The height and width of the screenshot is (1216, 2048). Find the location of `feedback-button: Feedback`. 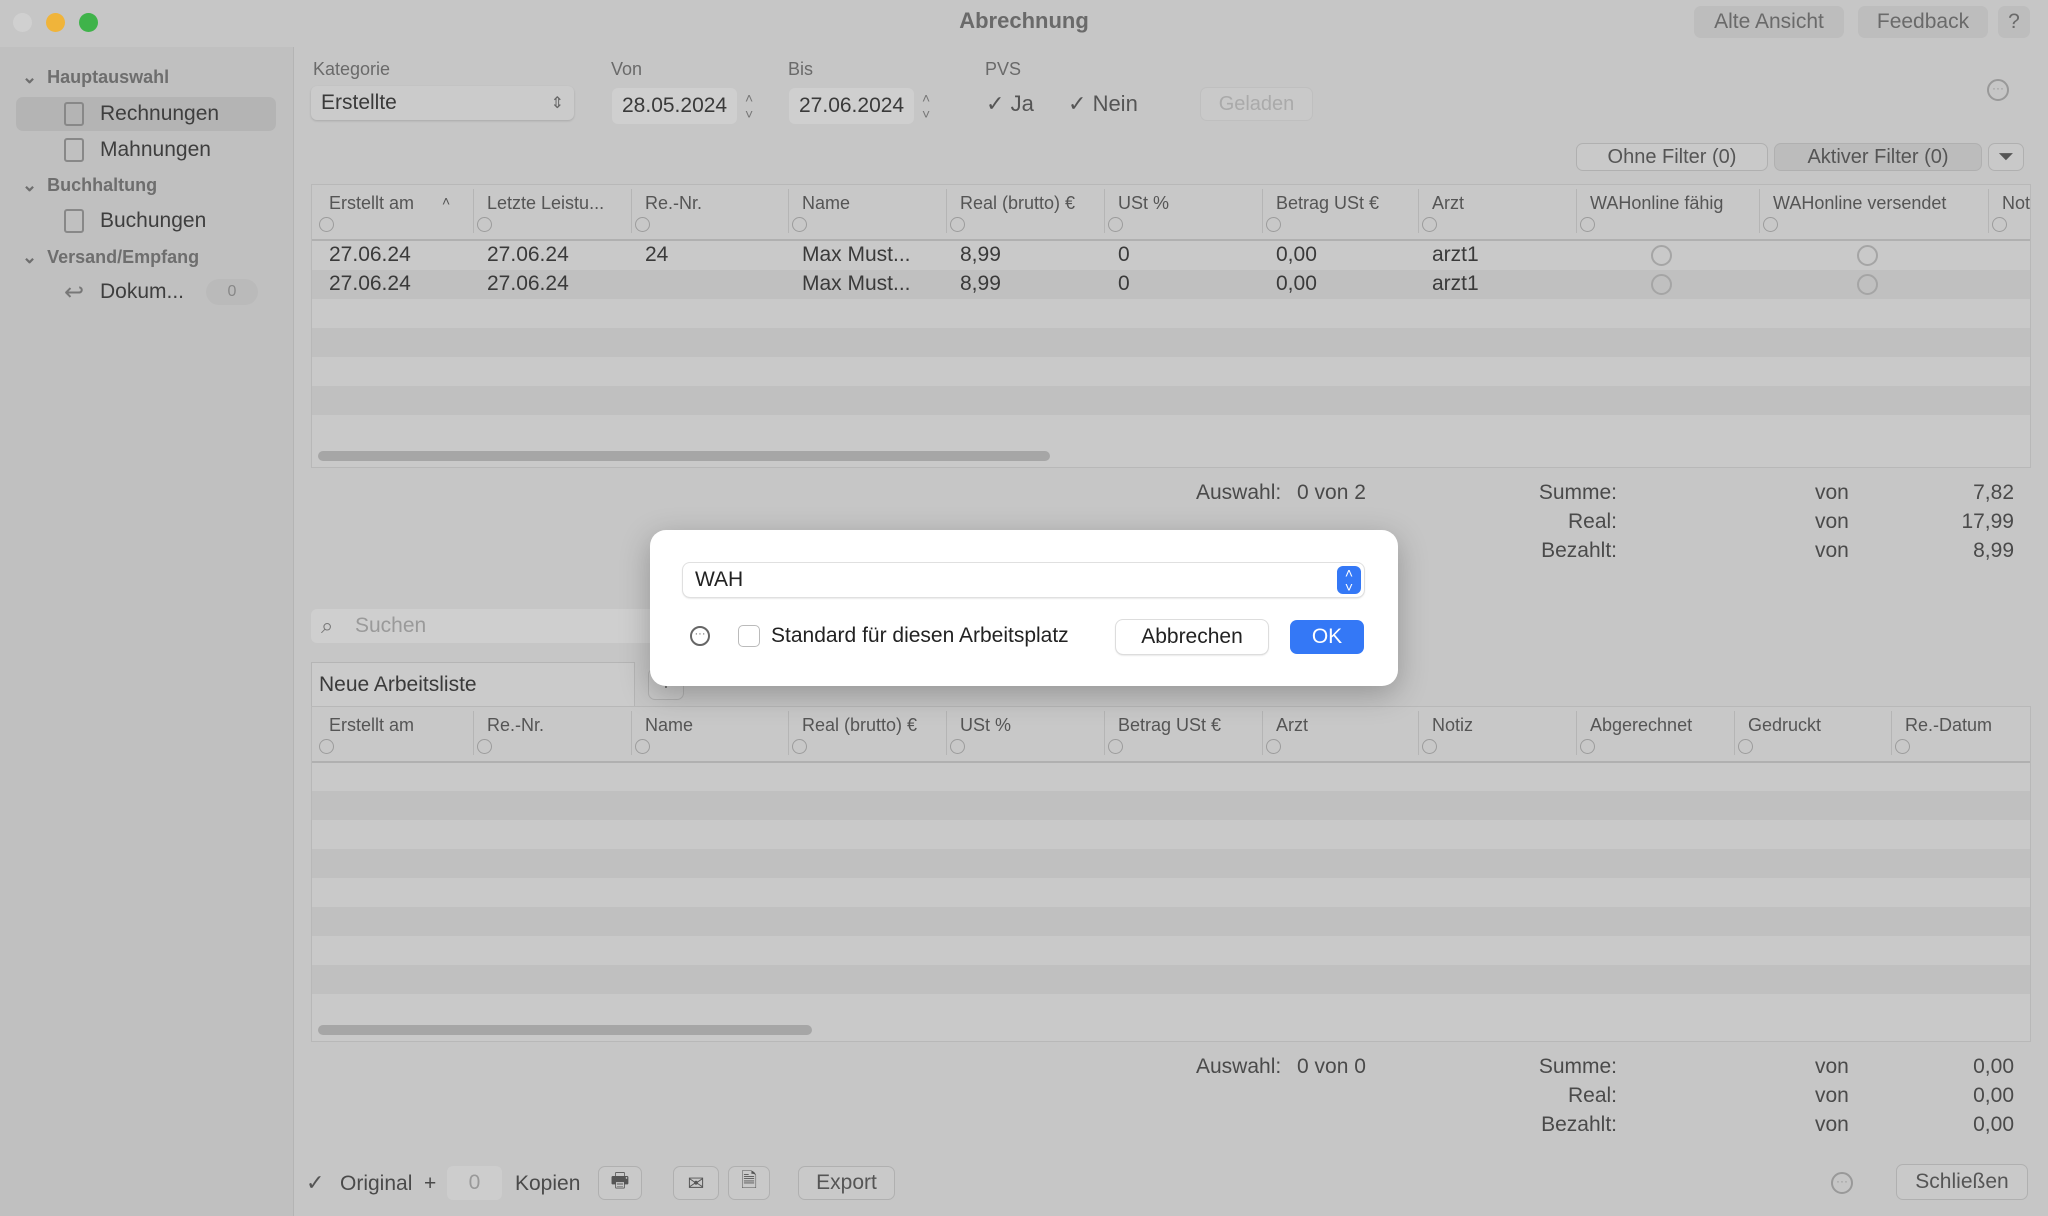

feedback-button: Feedback is located at coordinates (1923, 22).